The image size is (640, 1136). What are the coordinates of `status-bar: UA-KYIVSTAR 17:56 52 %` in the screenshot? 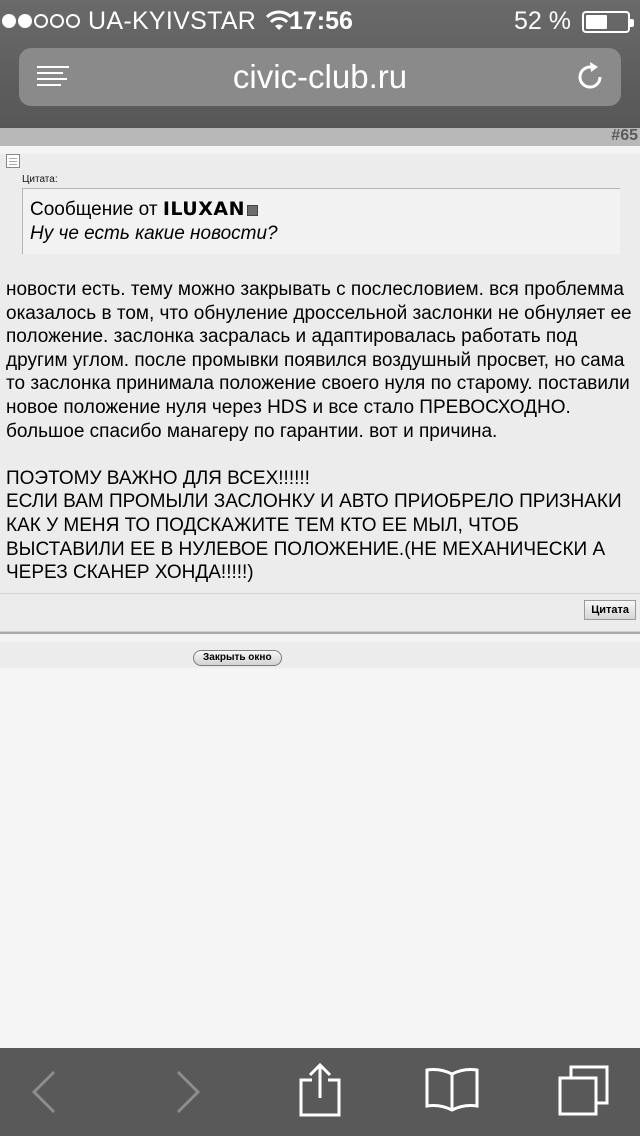 It's located at (320, 20).